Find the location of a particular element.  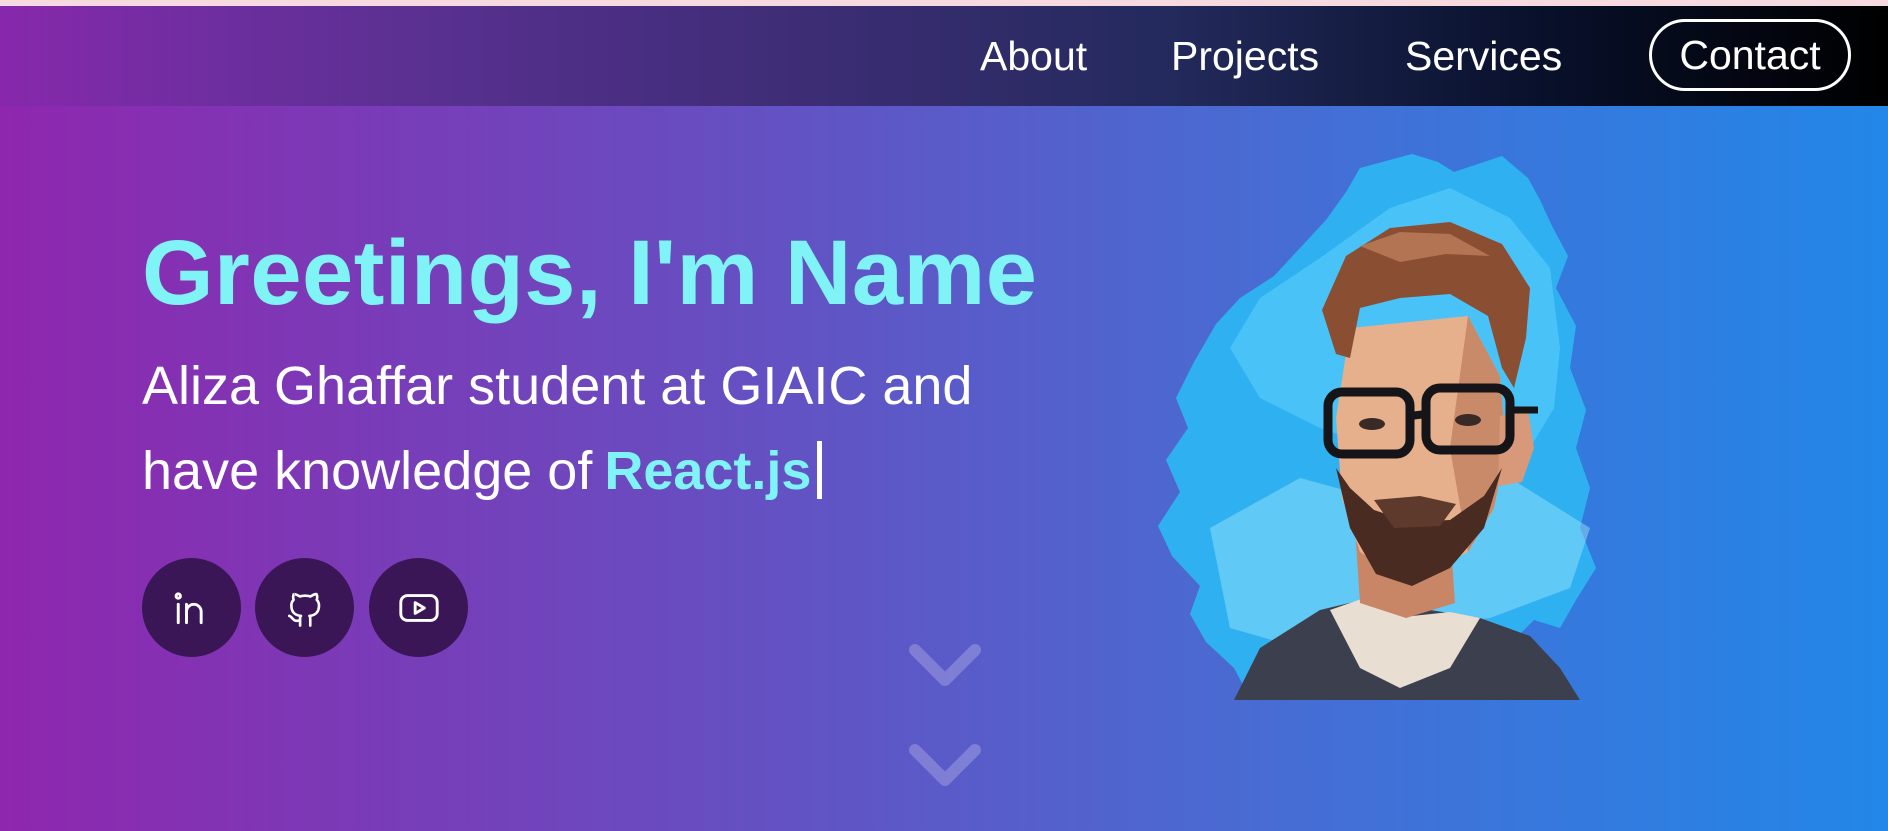

typing-caret is located at coordinates (820, 470).